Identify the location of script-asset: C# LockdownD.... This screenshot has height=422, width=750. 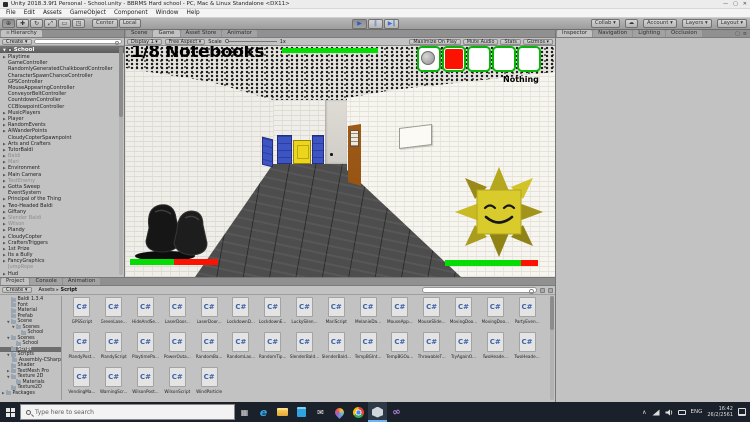
(241, 310).